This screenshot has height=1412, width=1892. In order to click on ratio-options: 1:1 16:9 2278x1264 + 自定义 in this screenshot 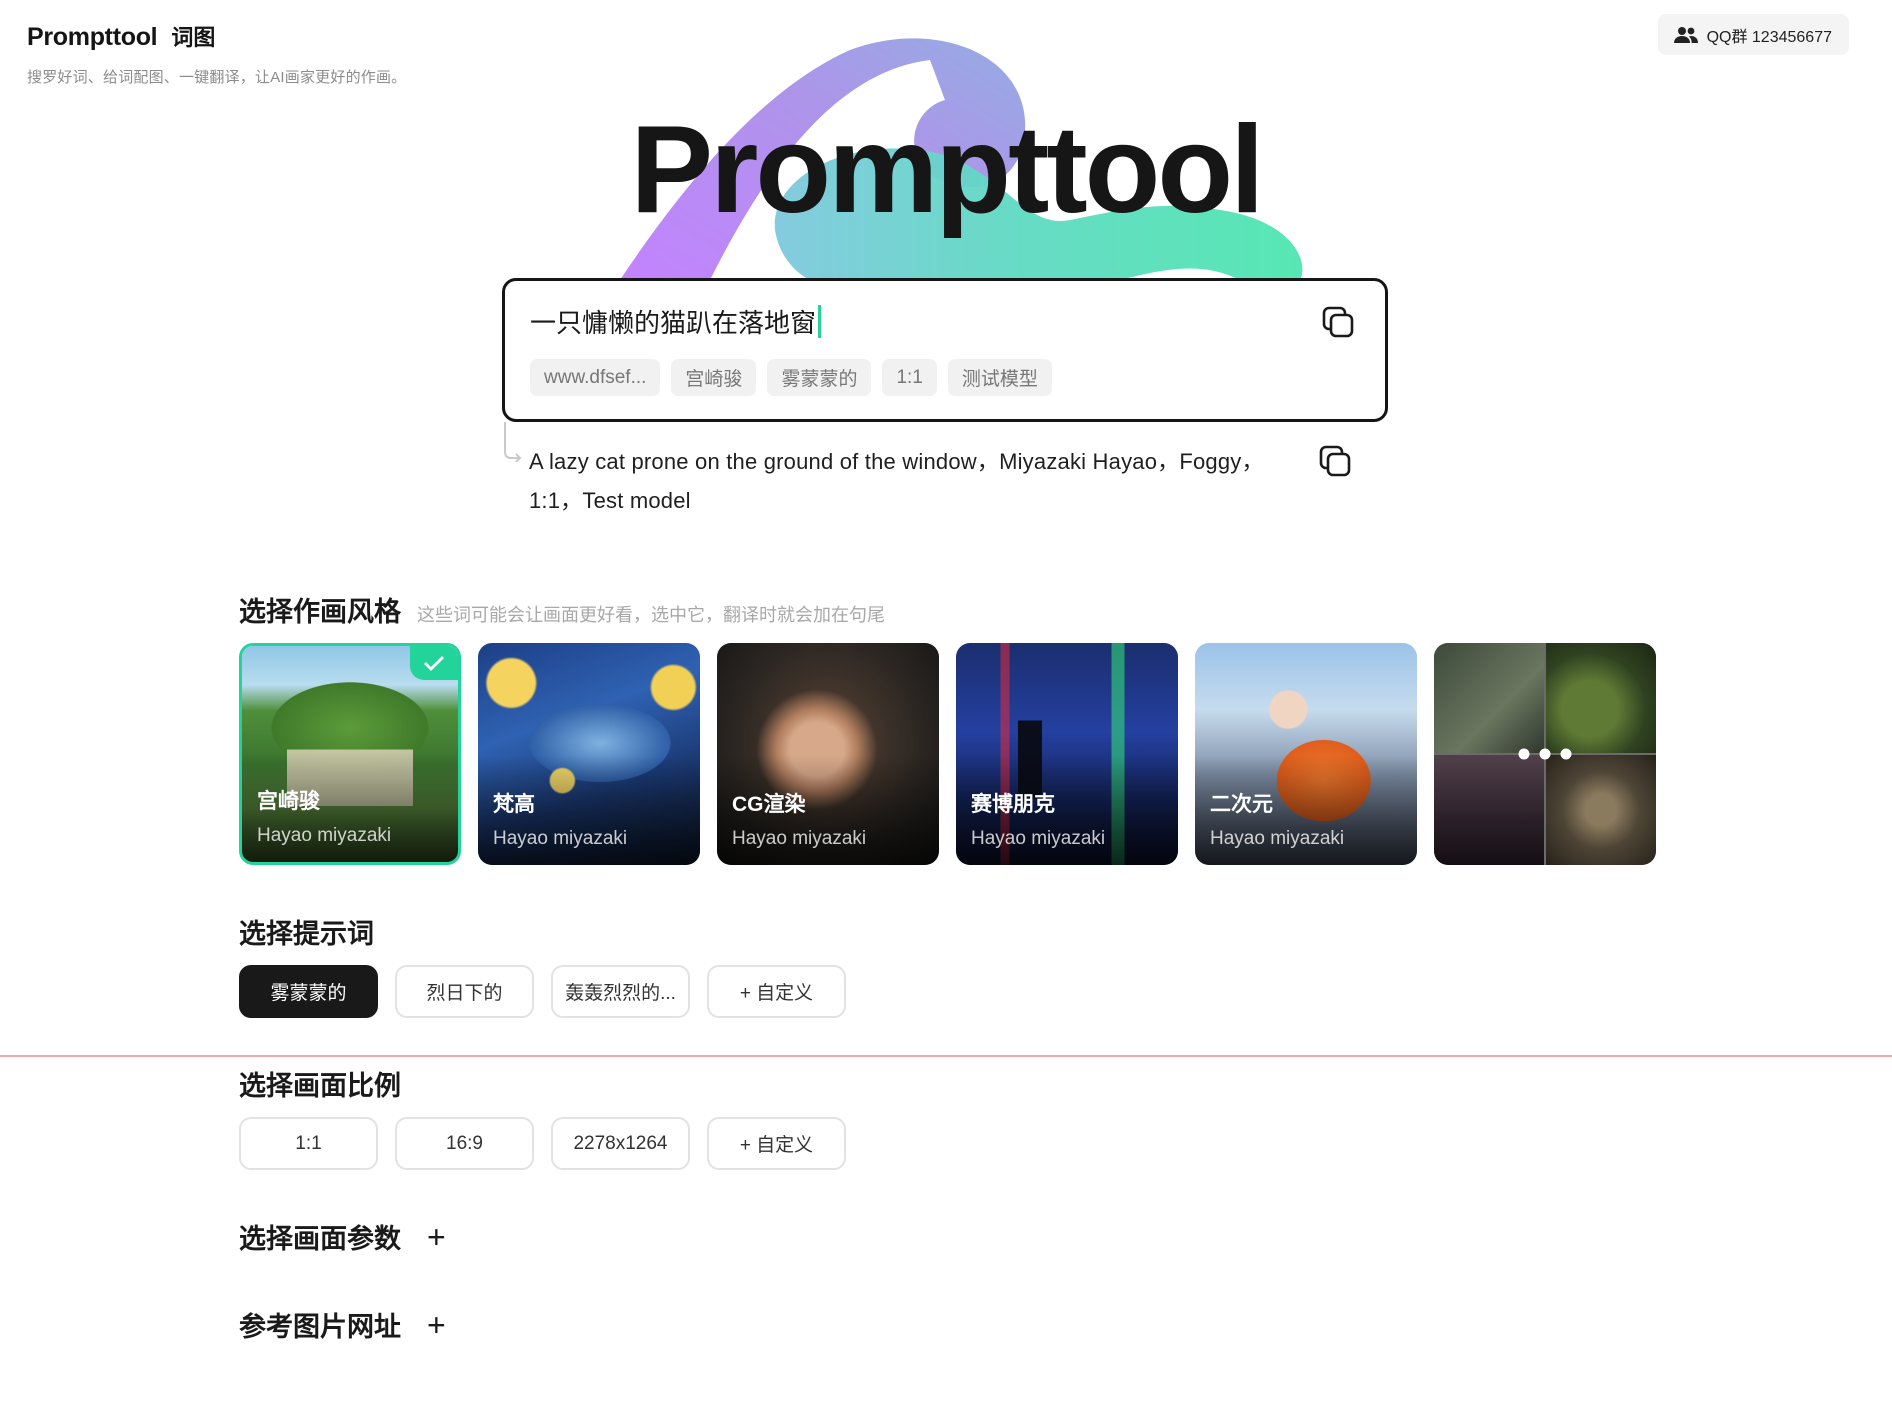, I will do `click(542, 1143)`.